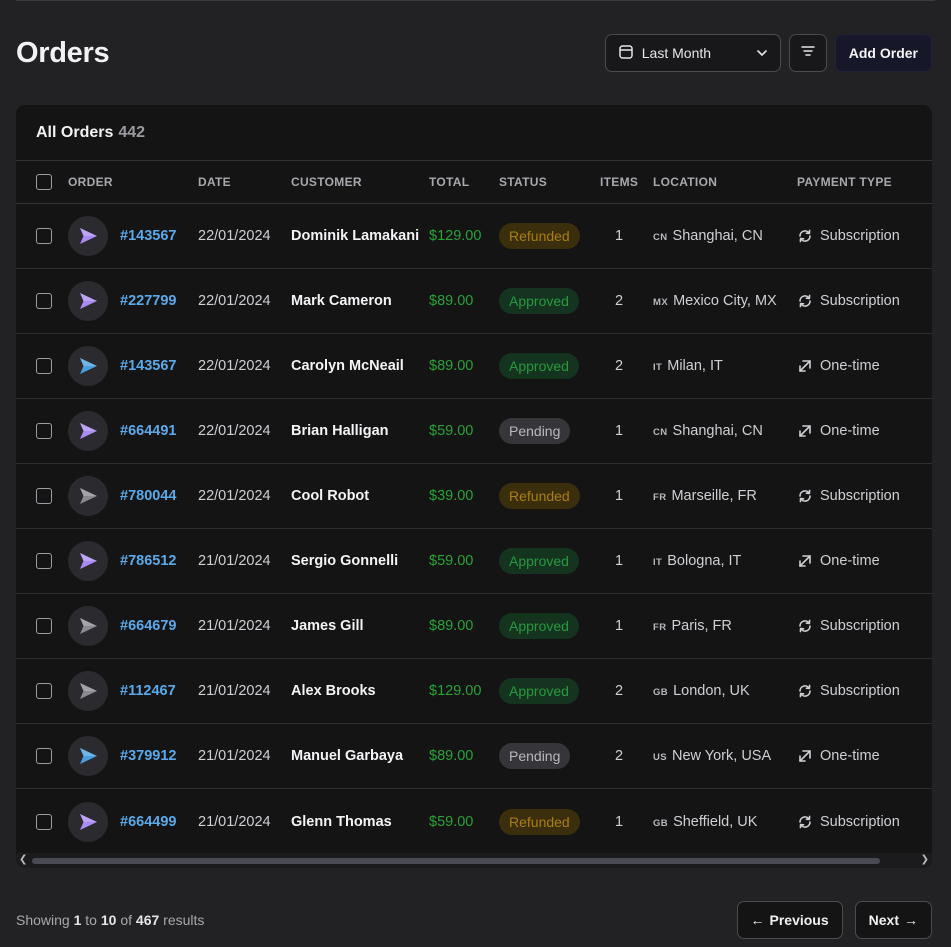 This screenshot has height=947, width=951. Describe the element at coordinates (893, 920) in the screenshot. I see `next-page-button: Next →` at that location.